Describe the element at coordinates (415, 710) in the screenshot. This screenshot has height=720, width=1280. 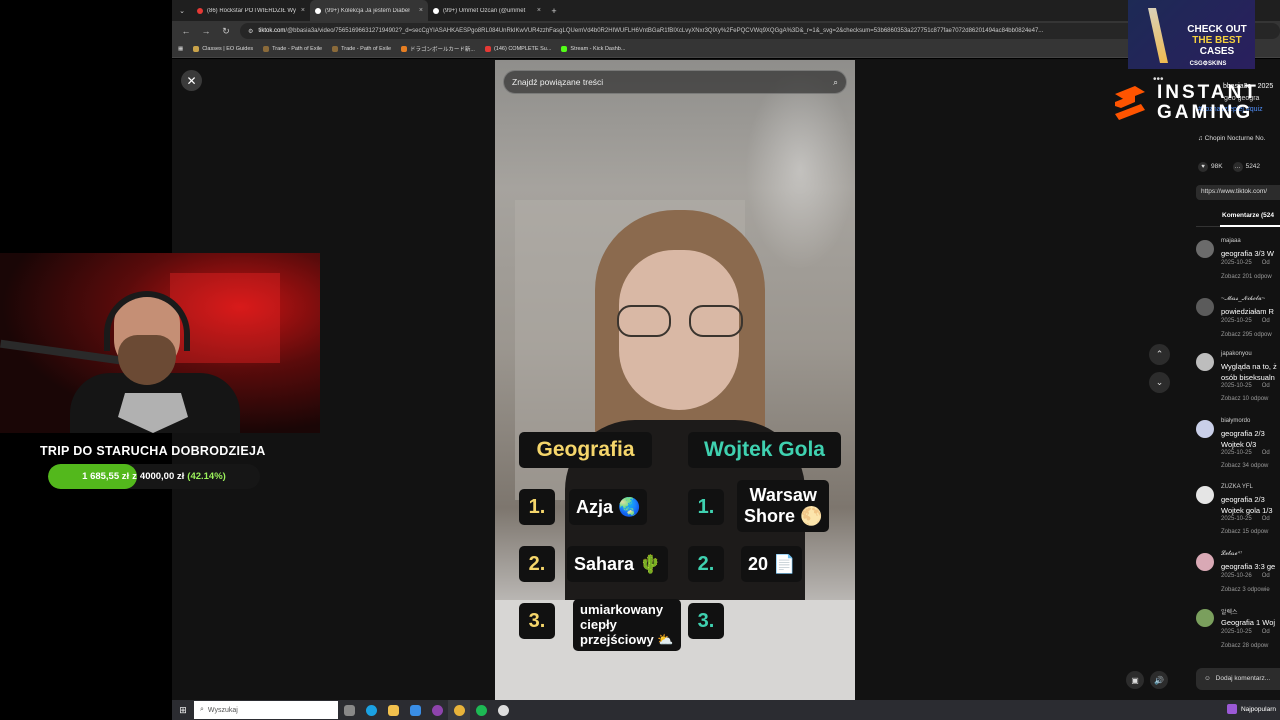
I see `ms-store-icon` at that location.